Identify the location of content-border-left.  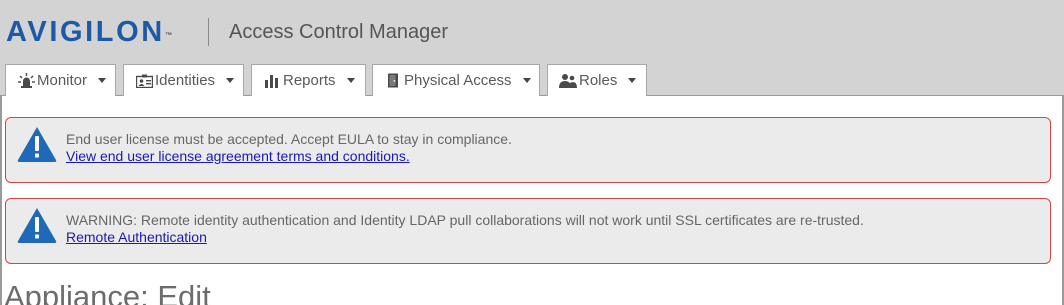
(1, 200).